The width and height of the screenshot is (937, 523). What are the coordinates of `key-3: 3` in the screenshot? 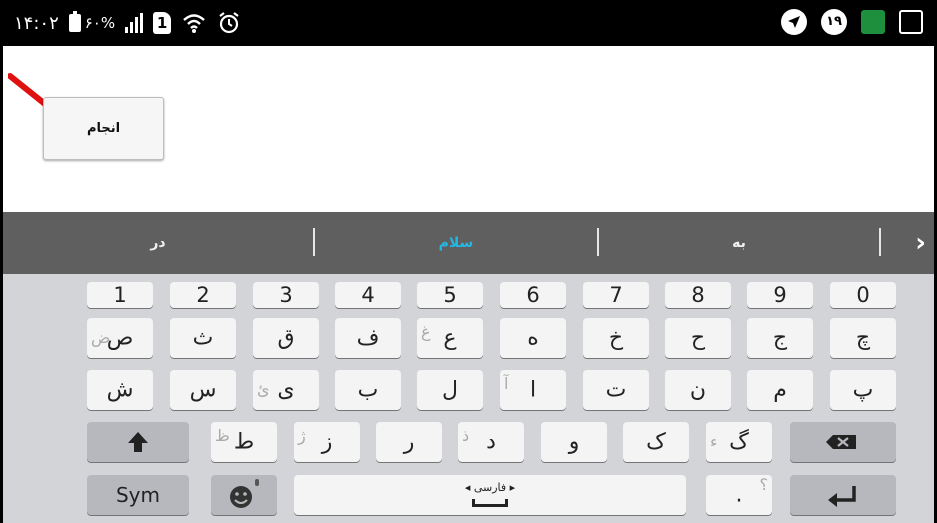 It's located at (286, 295).